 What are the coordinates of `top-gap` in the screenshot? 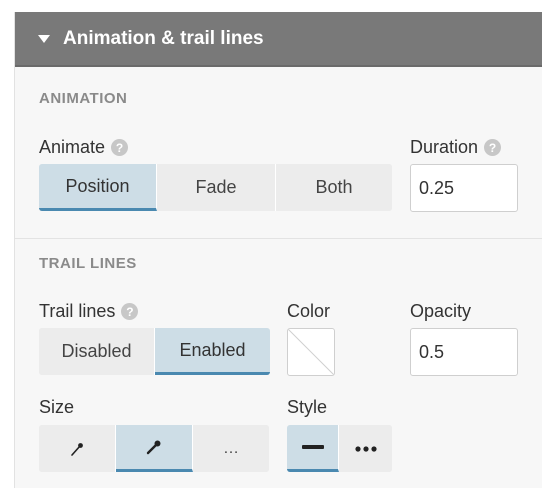 It's located at (271, 6).